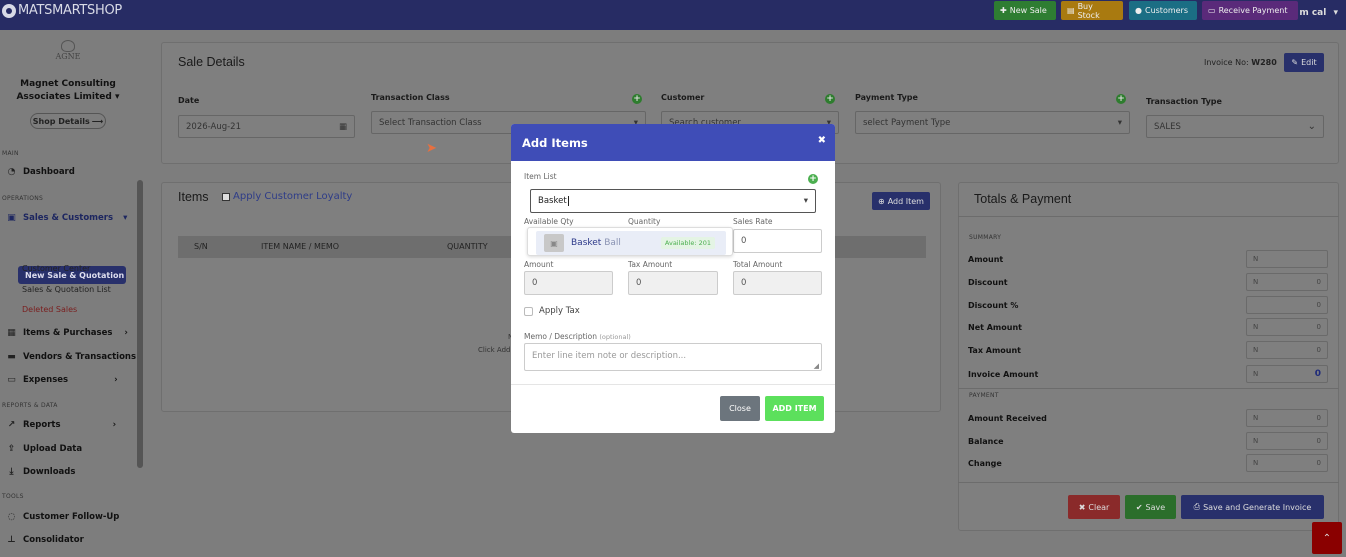  What do you see at coordinates (1139, 507) in the screenshot?
I see `check-icon: ✔` at bounding box center [1139, 507].